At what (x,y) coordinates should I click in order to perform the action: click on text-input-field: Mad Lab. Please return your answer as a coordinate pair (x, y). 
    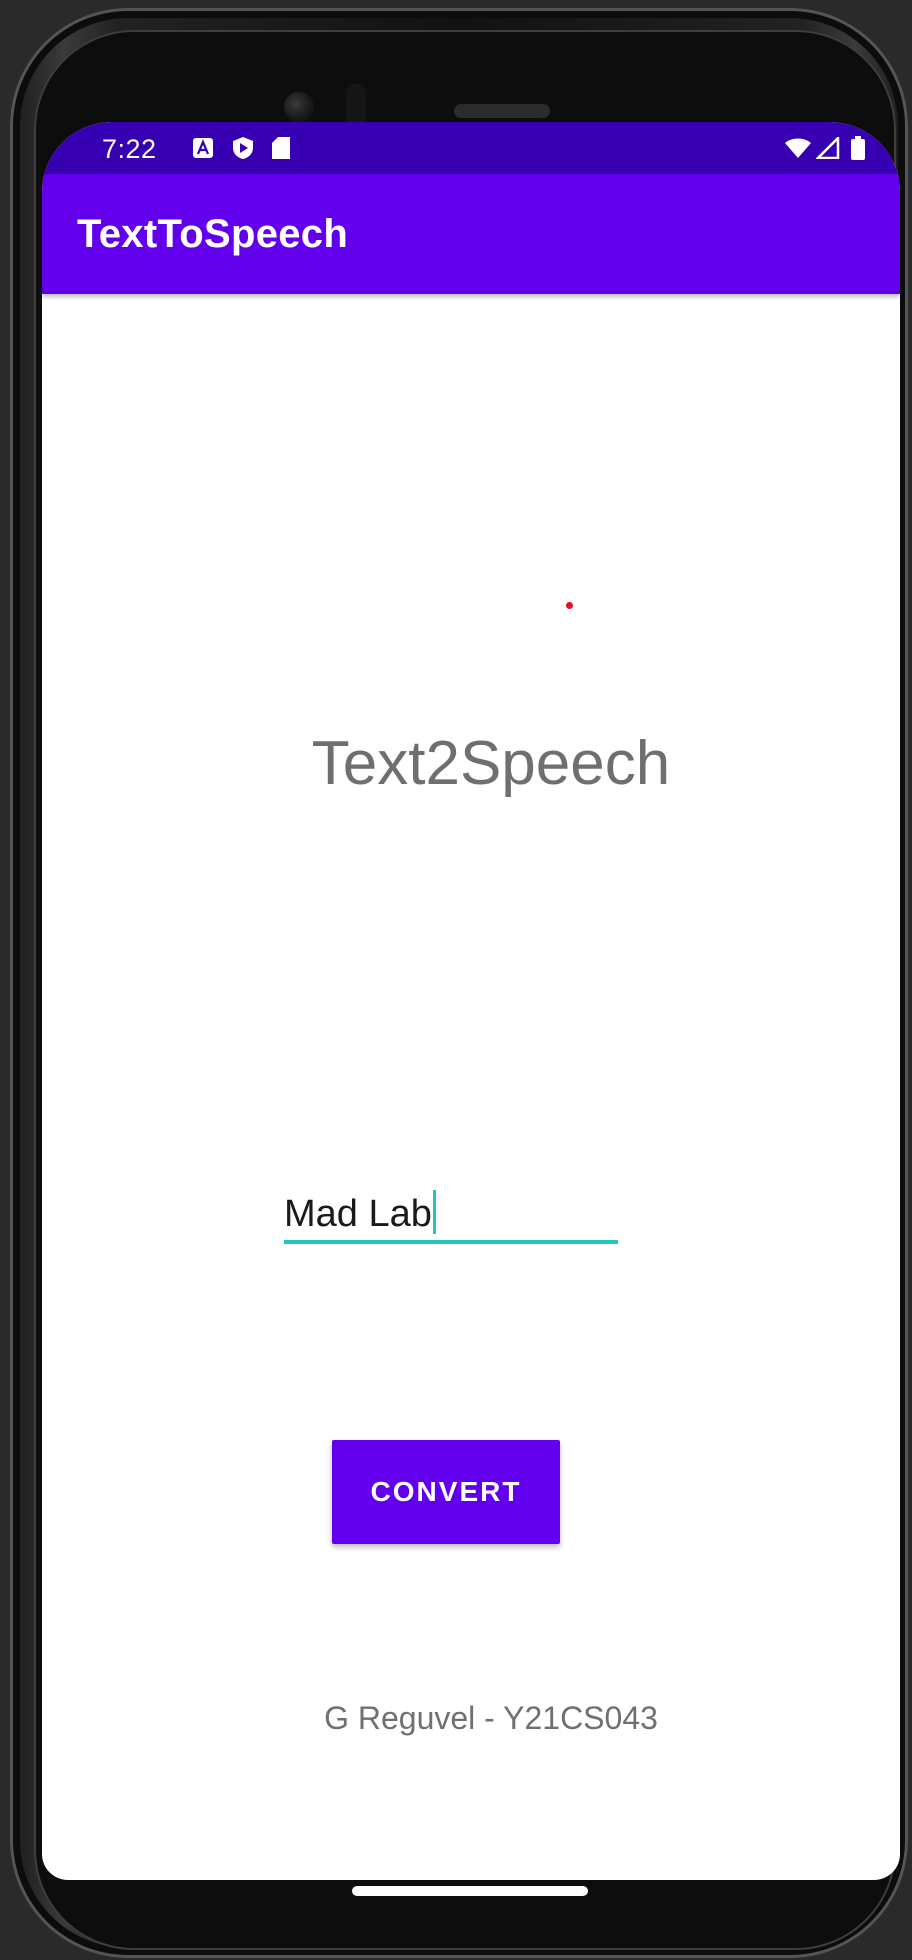
    Looking at the image, I should click on (451, 1214).